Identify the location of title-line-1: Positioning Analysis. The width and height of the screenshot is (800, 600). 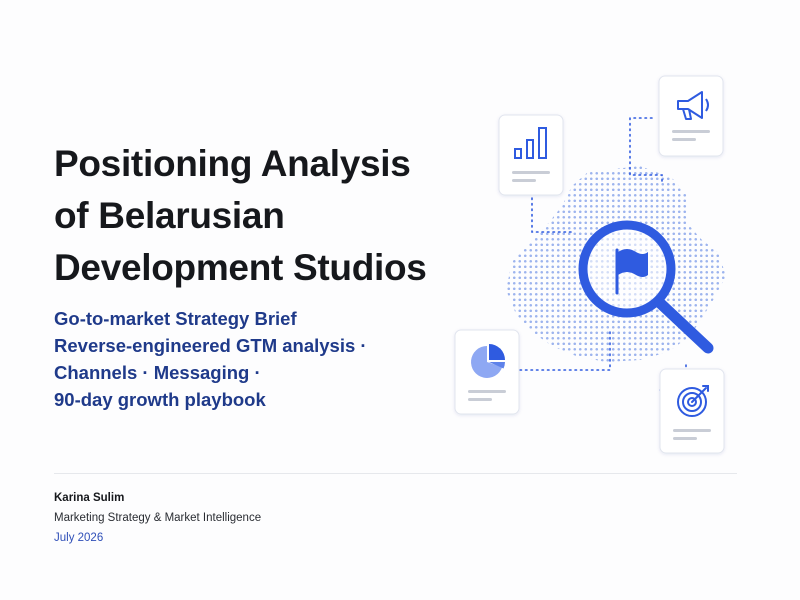
(232, 163).